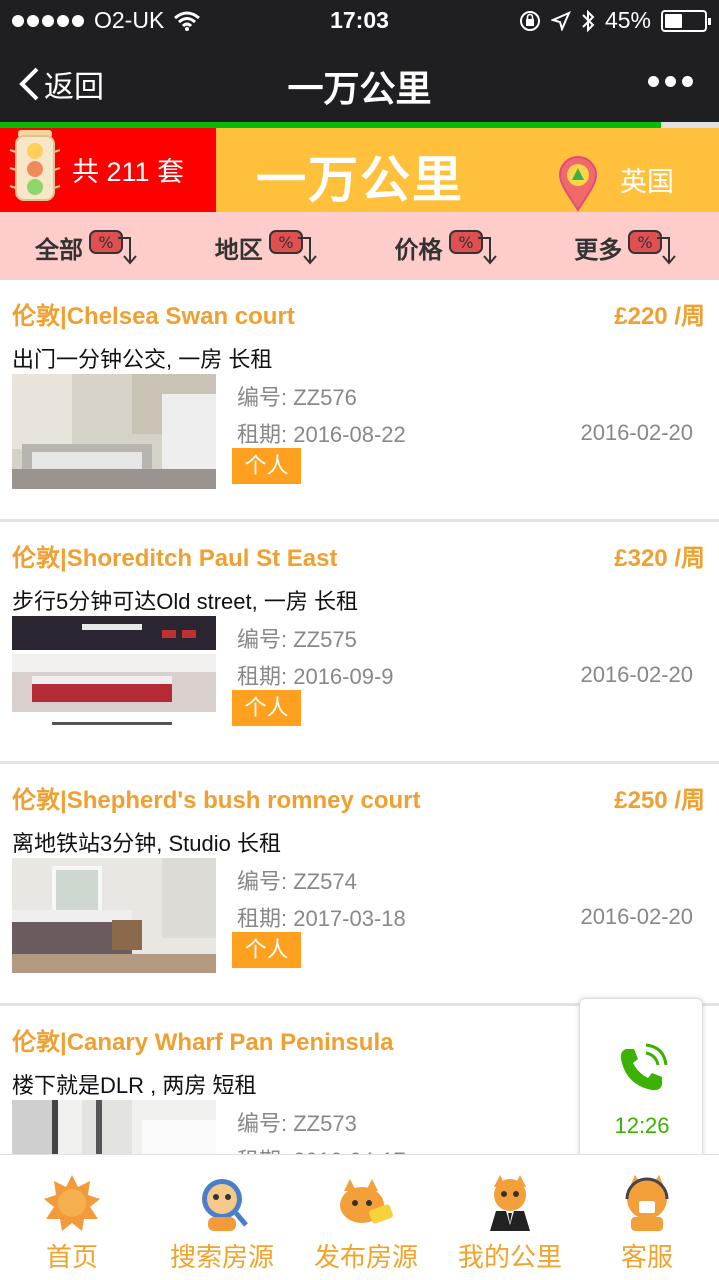 This screenshot has width=719, height=1280. I want to click on more-menu-button, so click(670, 81).